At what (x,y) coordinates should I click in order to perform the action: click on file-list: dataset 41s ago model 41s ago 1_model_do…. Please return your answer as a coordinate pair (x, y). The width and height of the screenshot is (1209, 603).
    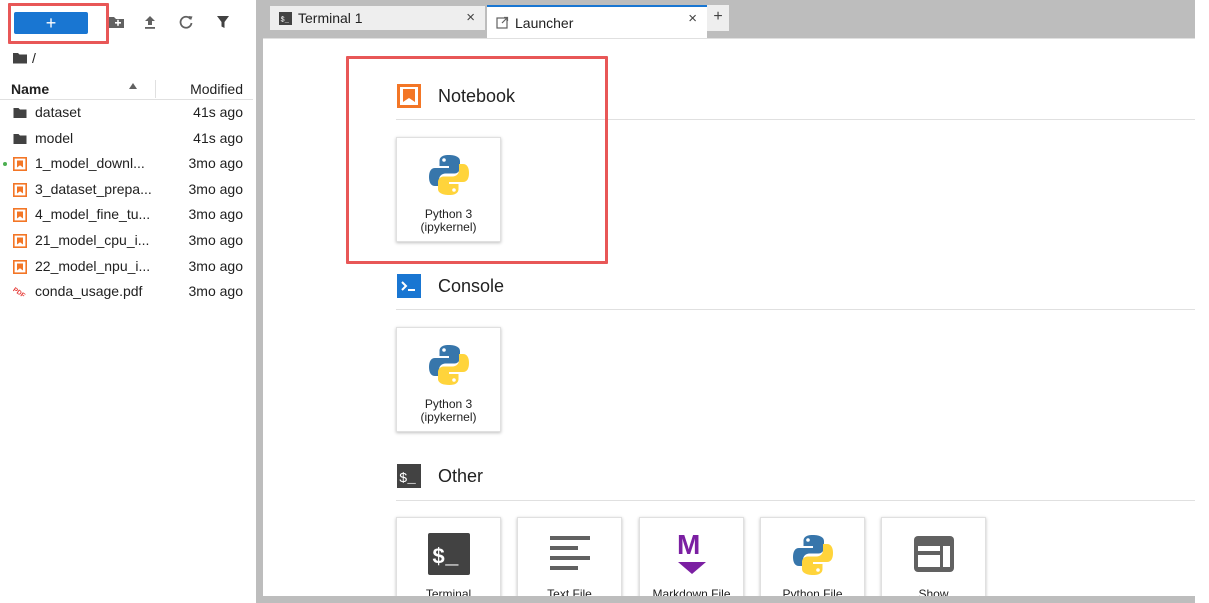
    Looking at the image, I should click on (126, 202).